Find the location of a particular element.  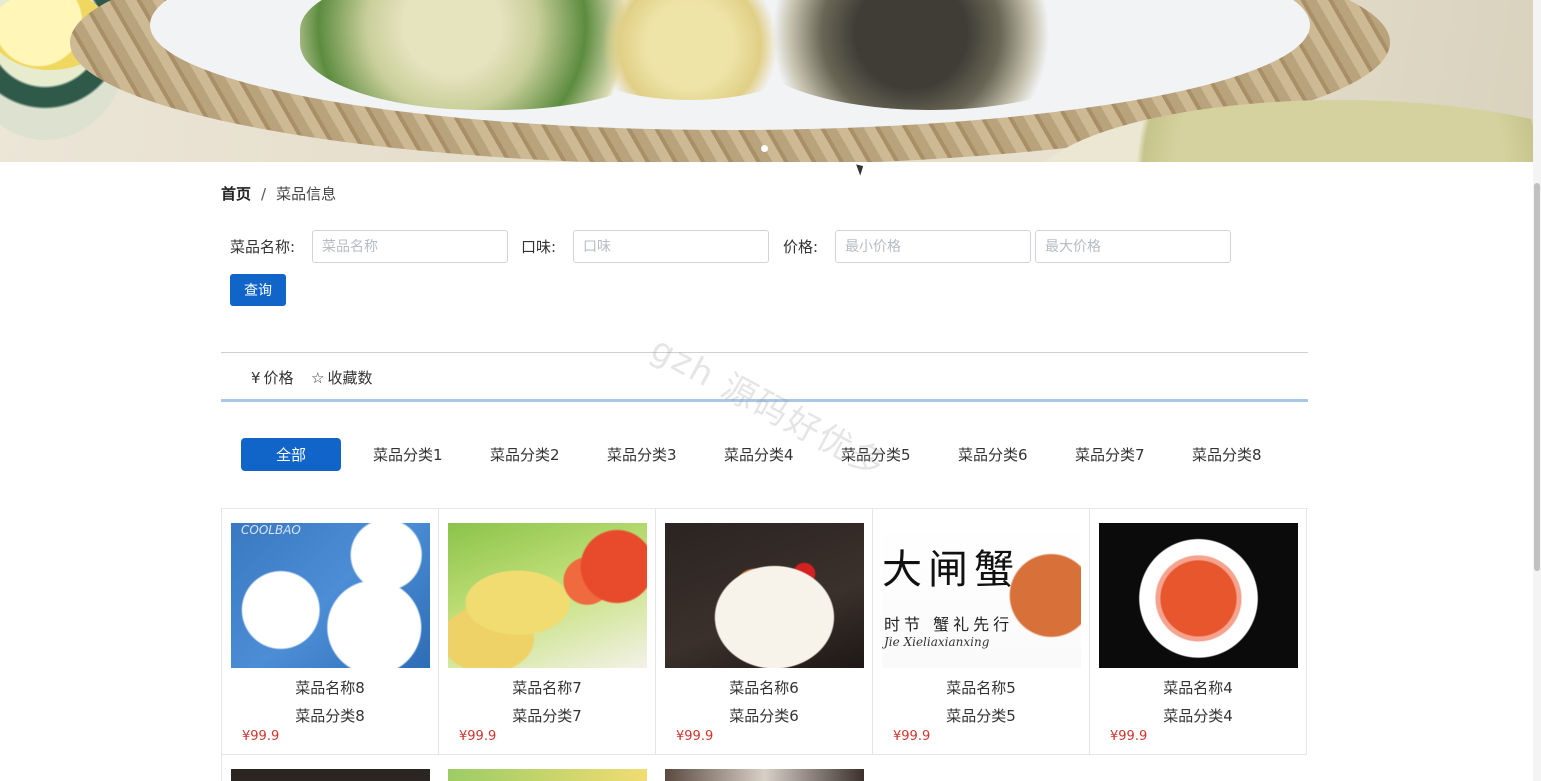

yen-icon: ¥ is located at coordinates (256, 377).